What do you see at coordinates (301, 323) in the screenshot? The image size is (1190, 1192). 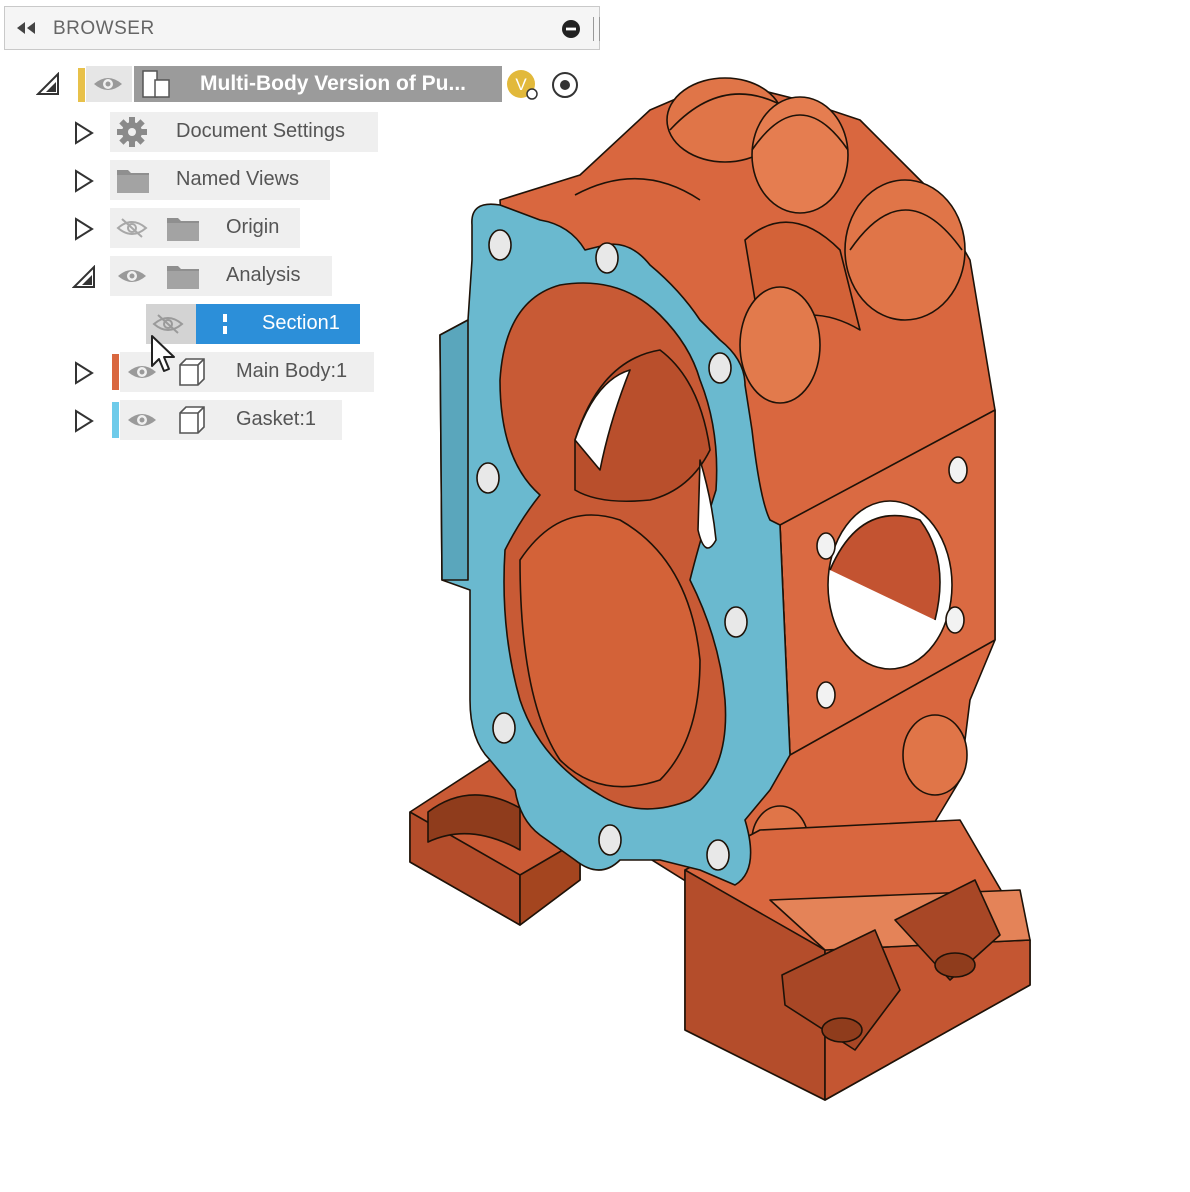 I see `tree-item-label: Section1` at bounding box center [301, 323].